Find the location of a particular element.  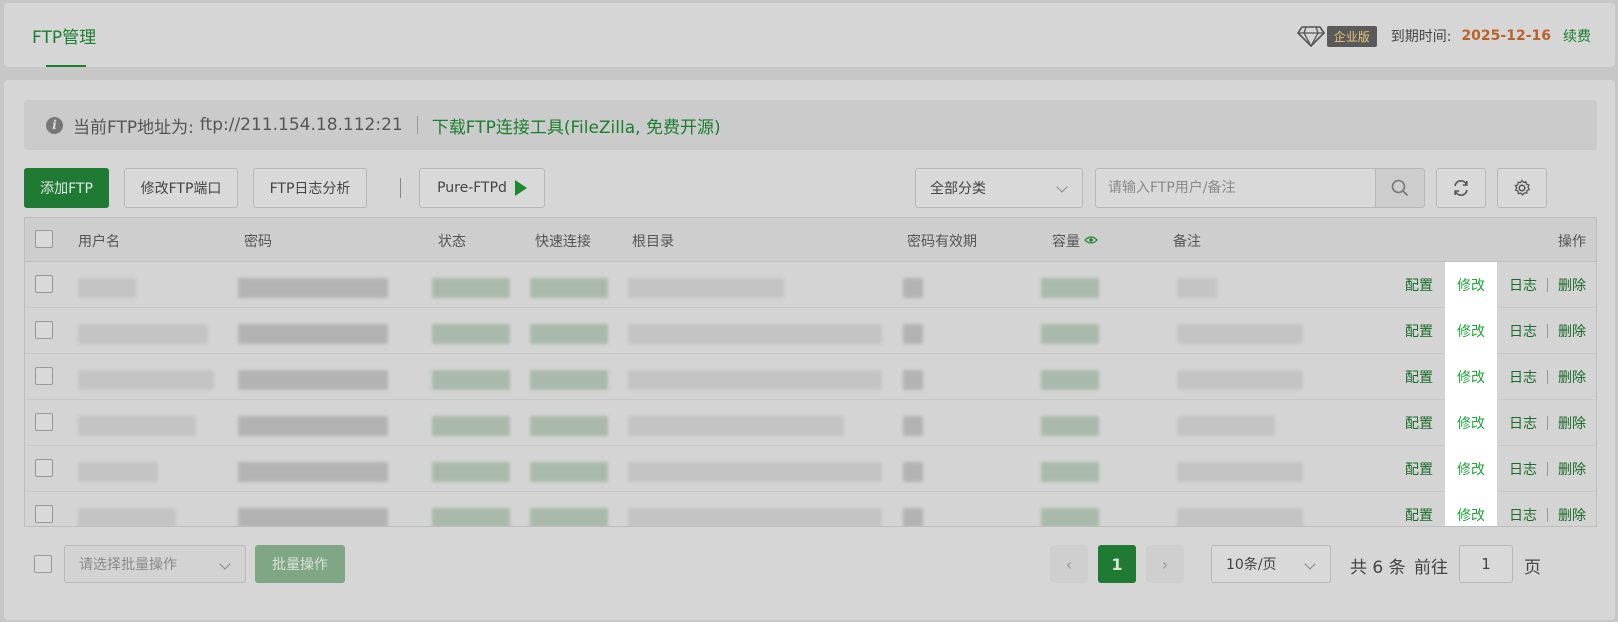

table-header: 用户名 密码 状态 快速连接 根目录 密码有效期 容量 备注 操作 is located at coordinates (810, 240).